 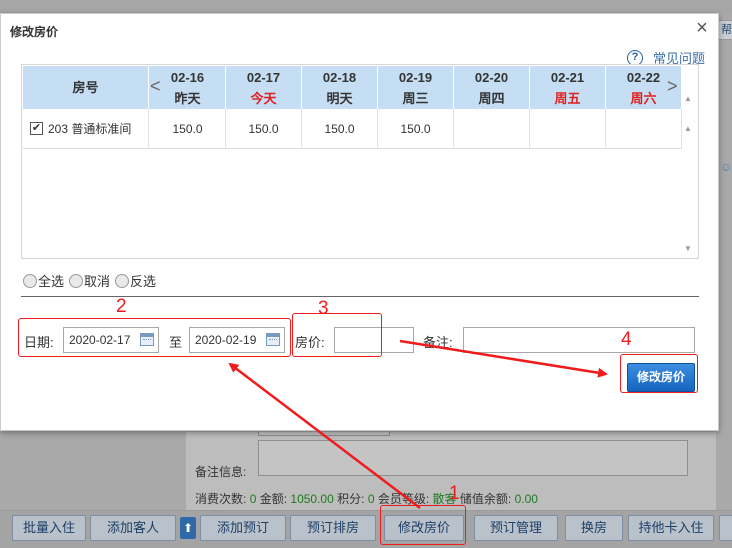 I want to click on modify-price-button: 修改房价, so click(x=661, y=377).